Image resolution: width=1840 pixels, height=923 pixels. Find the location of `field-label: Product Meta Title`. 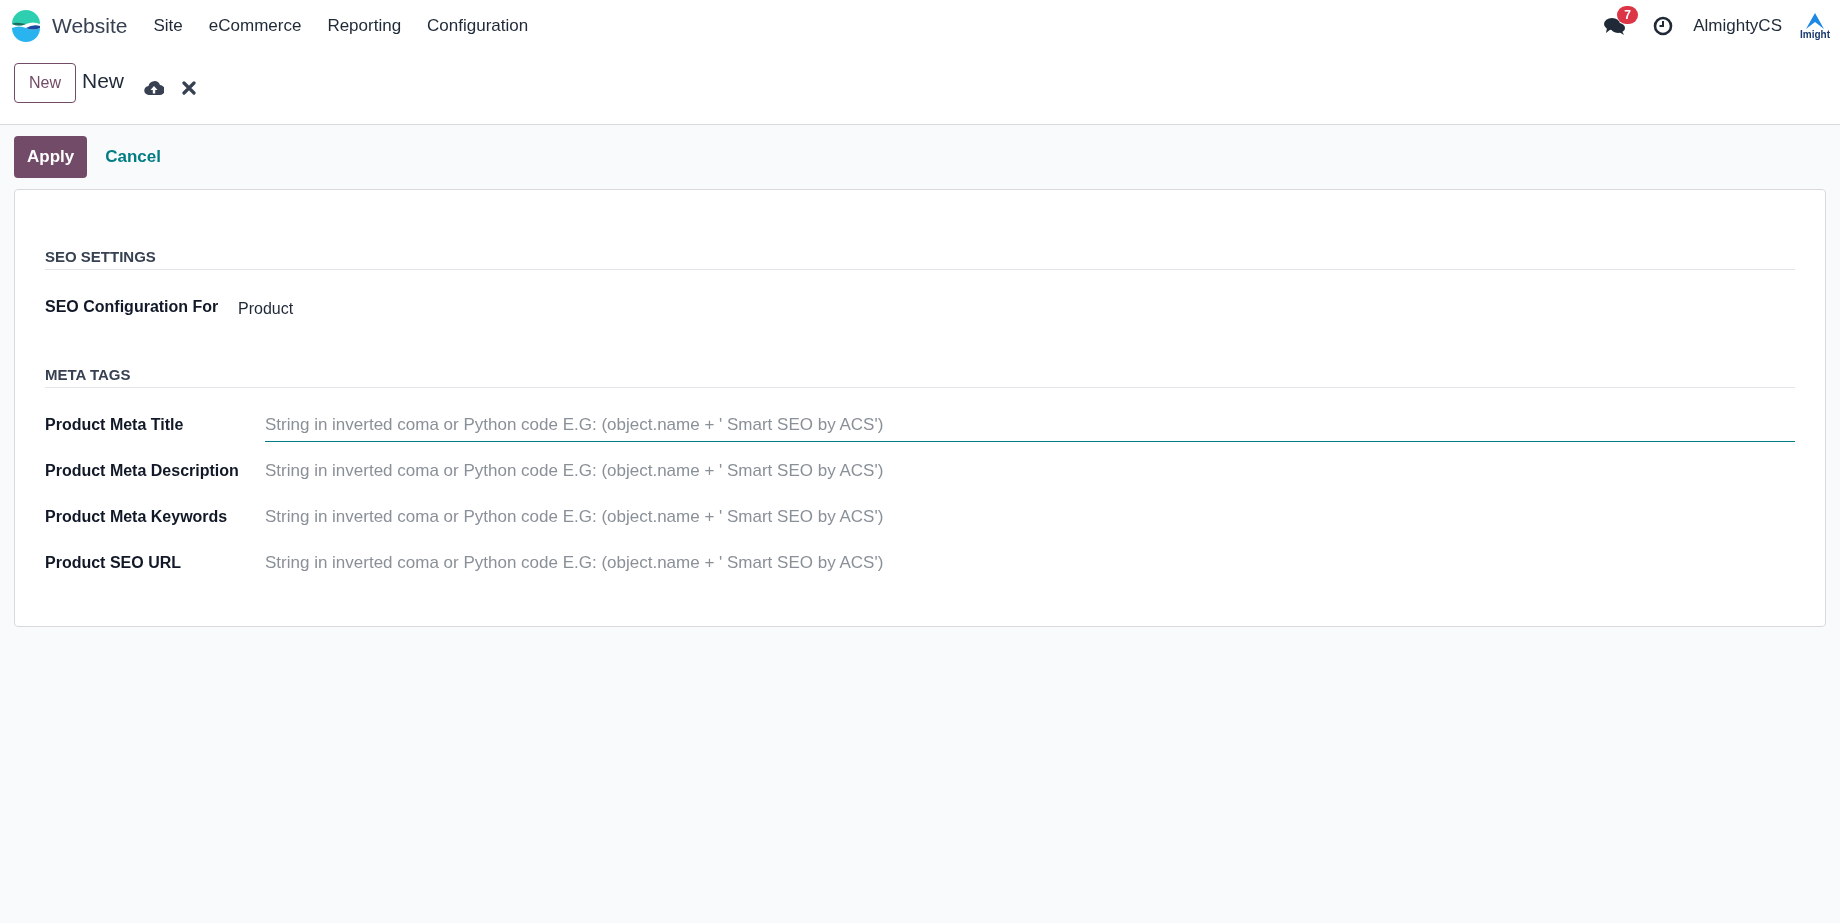

field-label: Product Meta Title is located at coordinates (115, 425).